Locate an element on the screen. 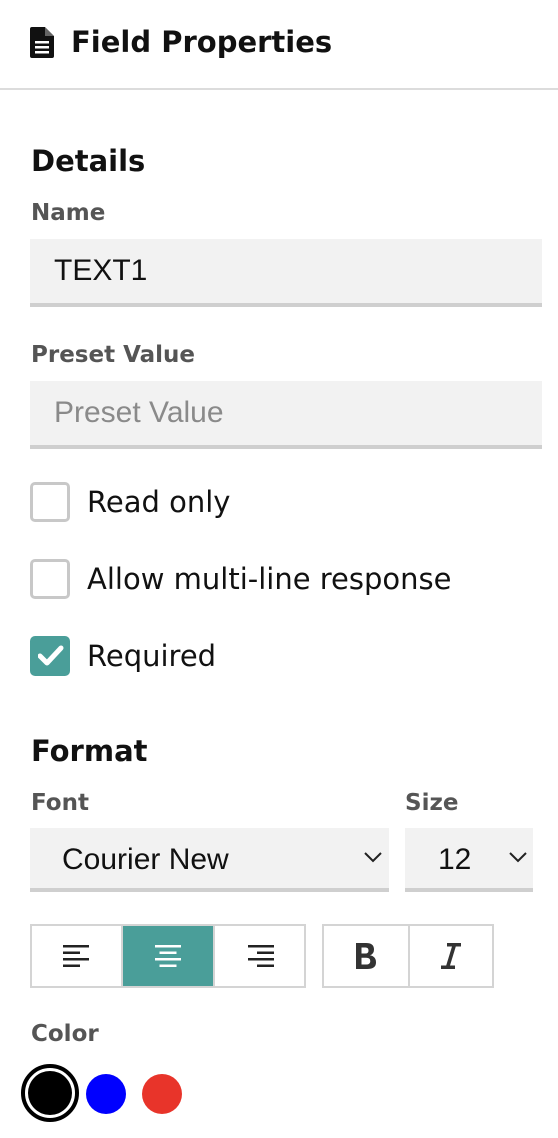 Image resolution: width=558 pixels, height=1138 pixels. align-center-icon is located at coordinates (168, 956).